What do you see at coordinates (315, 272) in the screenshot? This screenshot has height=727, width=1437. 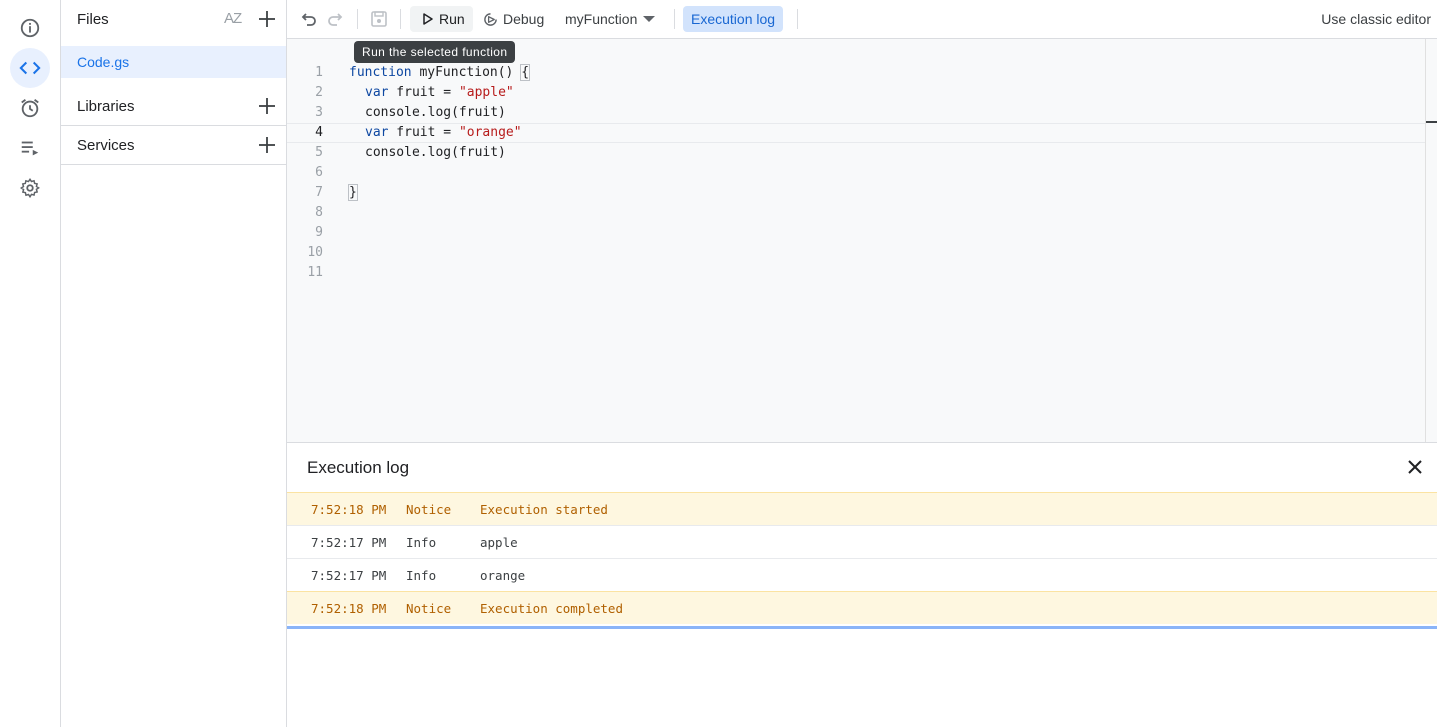 I see `line-number: 11` at bounding box center [315, 272].